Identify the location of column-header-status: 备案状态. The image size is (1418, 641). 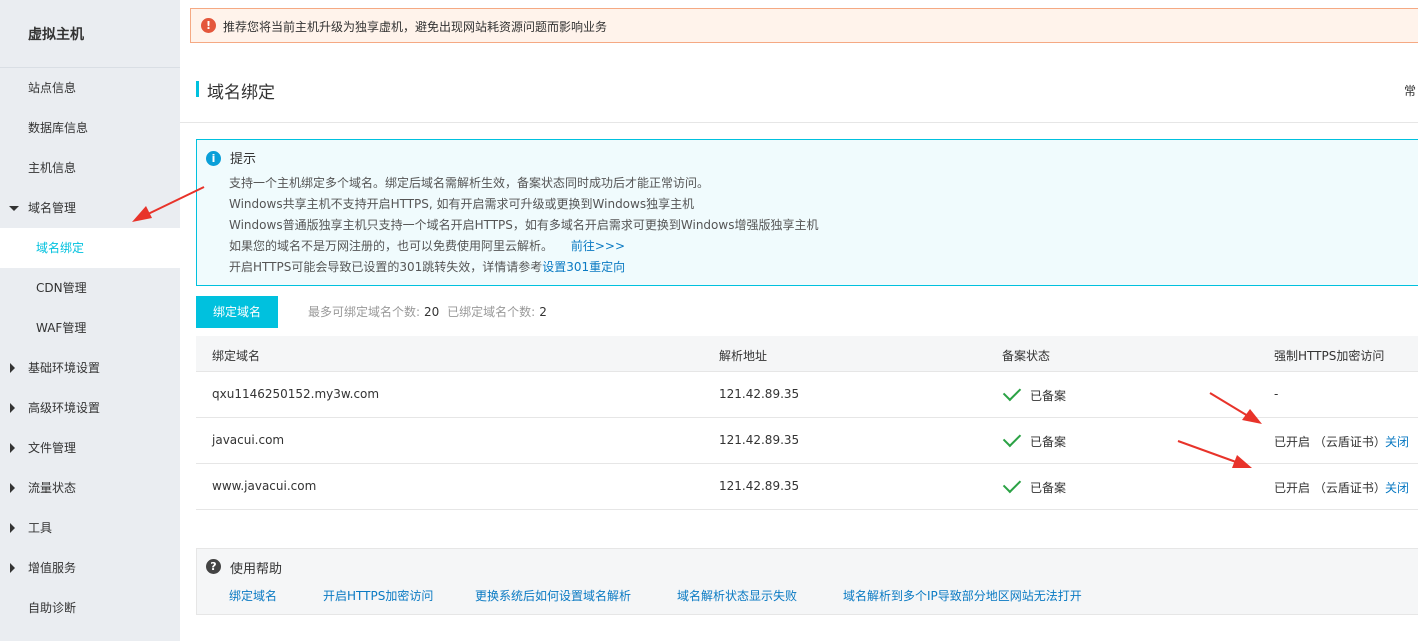
(1026, 356).